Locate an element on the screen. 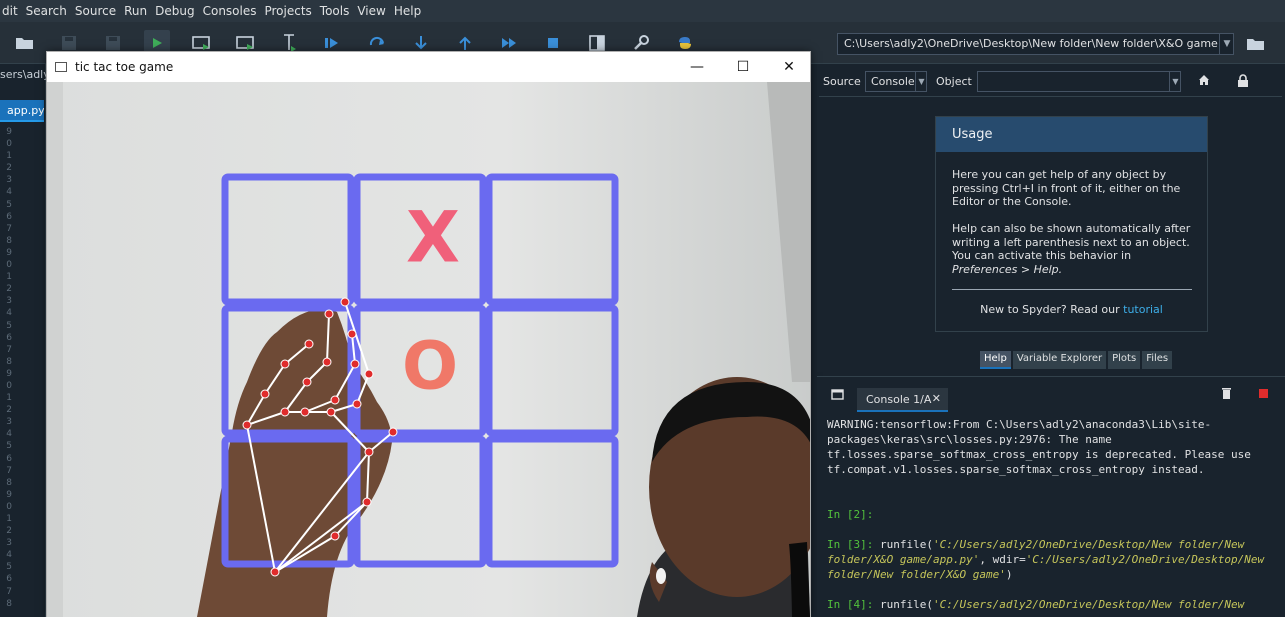  cmd-end: ) is located at coordinates (1009, 574).